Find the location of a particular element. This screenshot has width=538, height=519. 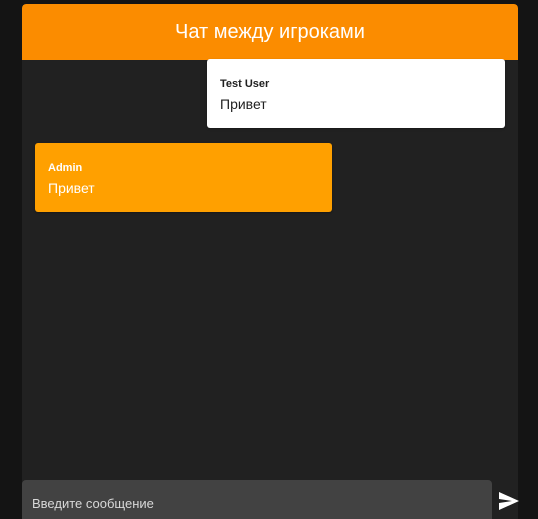

chat-header: Чат между игроками is located at coordinates (270, 32).